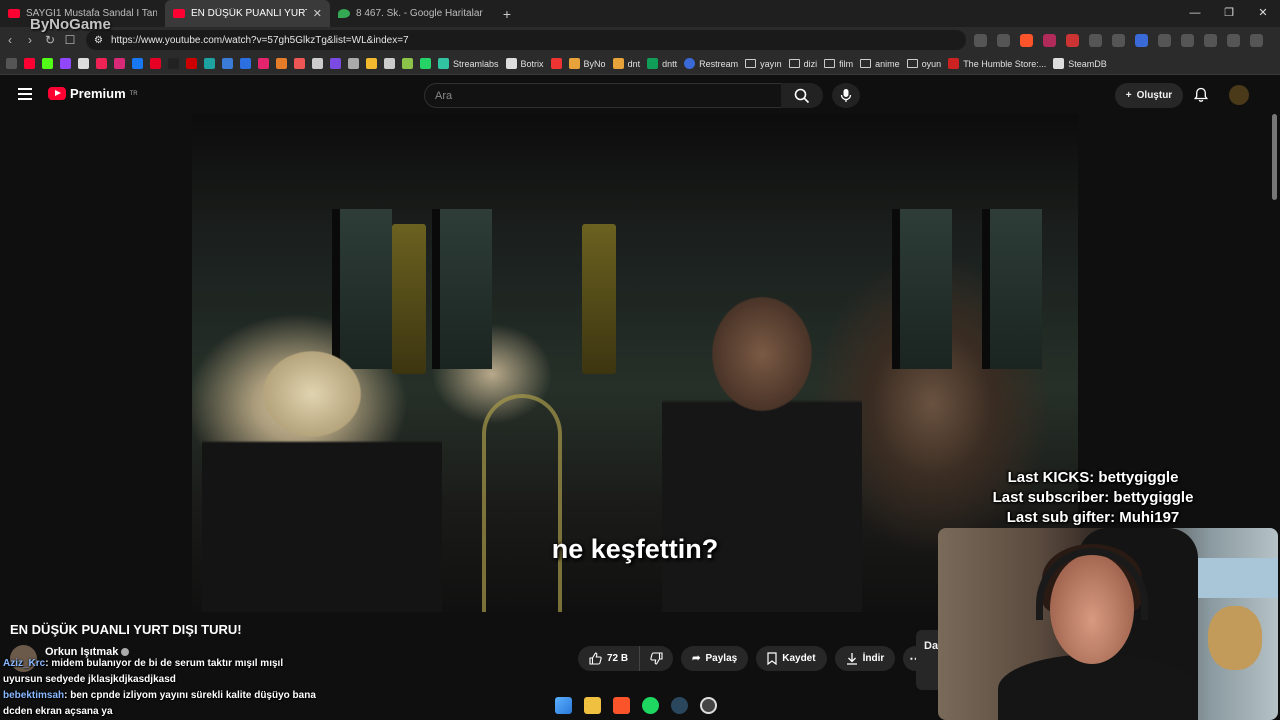 The height and width of the screenshot is (720, 1280). Describe the element at coordinates (679, 705) in the screenshot. I see `steam-icon` at that location.